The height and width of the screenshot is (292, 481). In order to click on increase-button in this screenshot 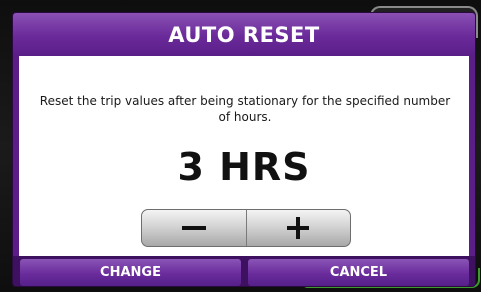, I will do `click(299, 228)`.